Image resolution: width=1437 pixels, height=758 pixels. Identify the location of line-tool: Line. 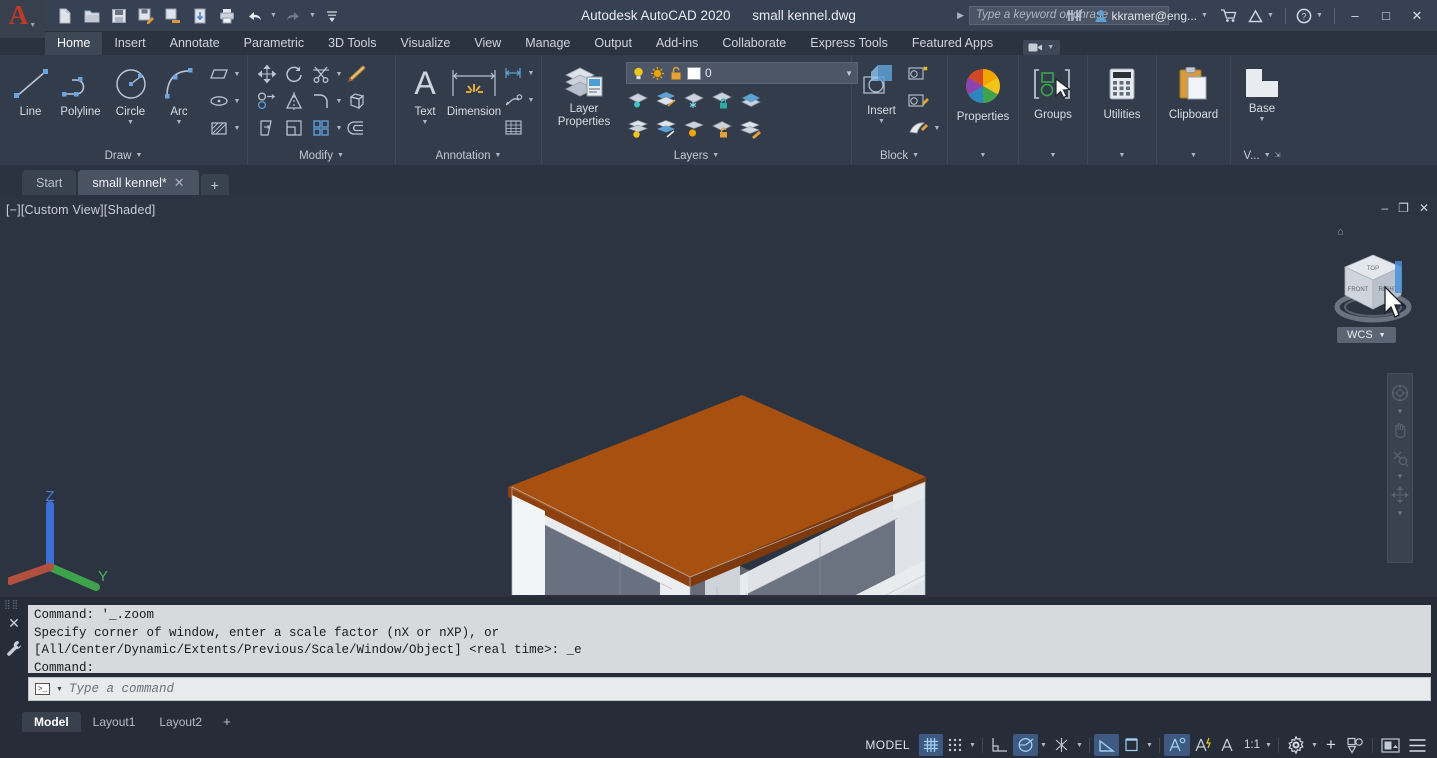
(30, 88).